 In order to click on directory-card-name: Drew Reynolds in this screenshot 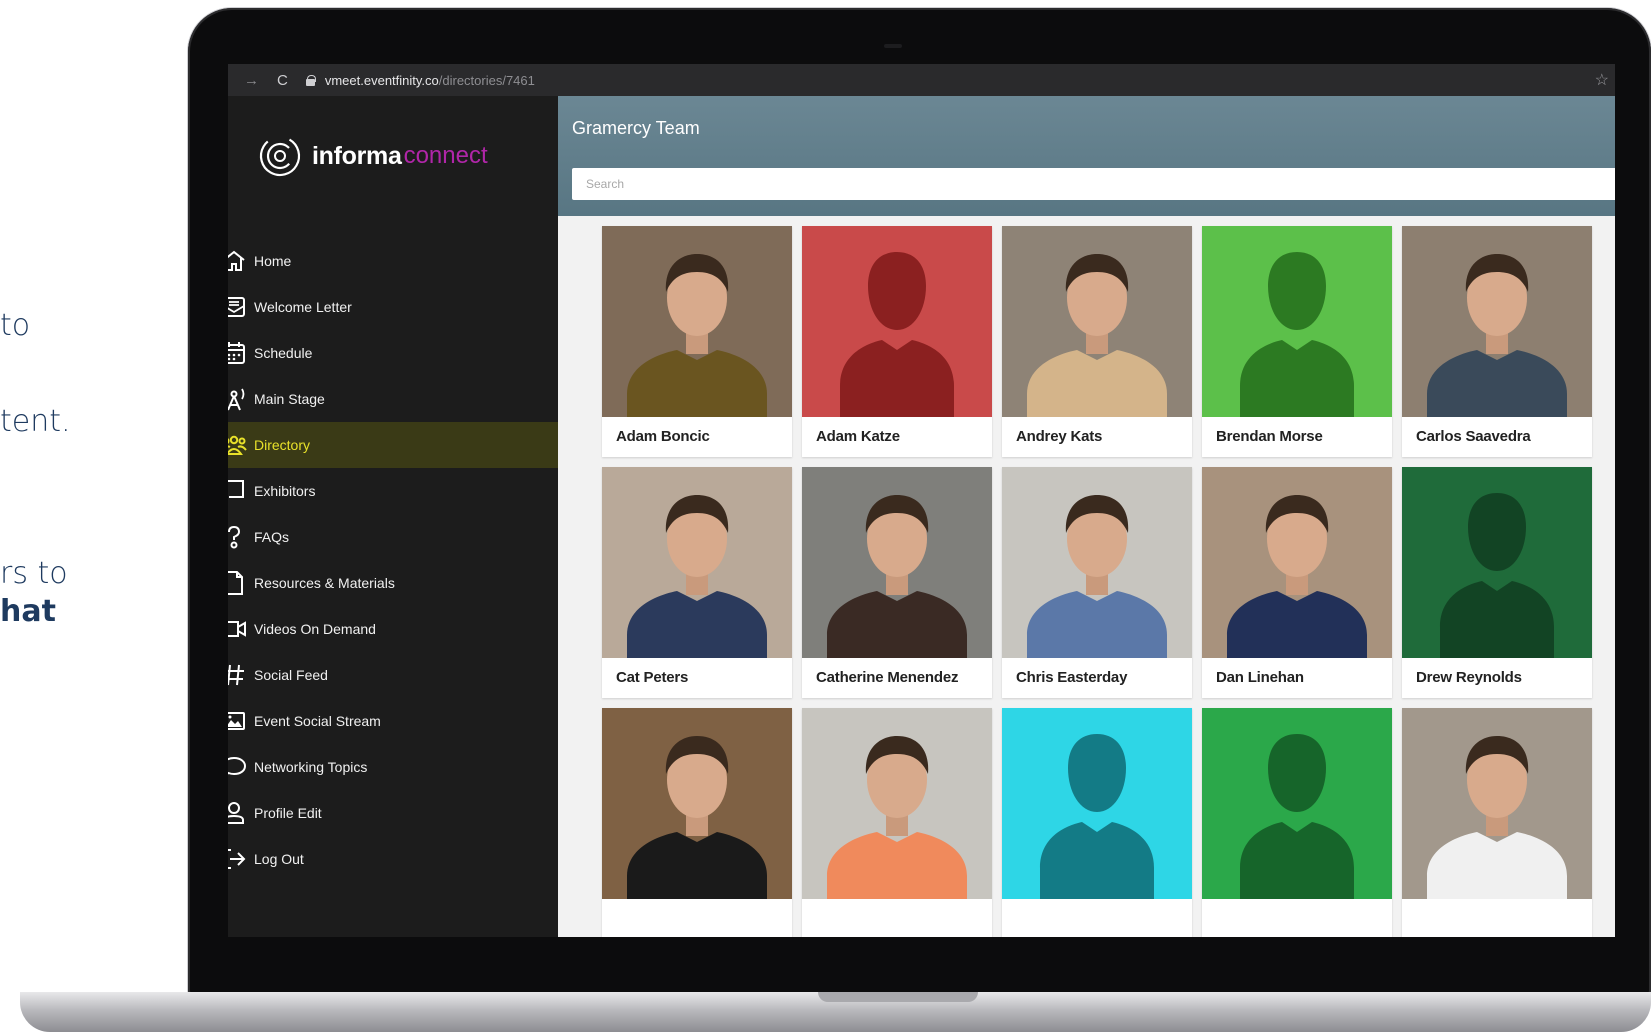, I will do `click(1469, 677)`.